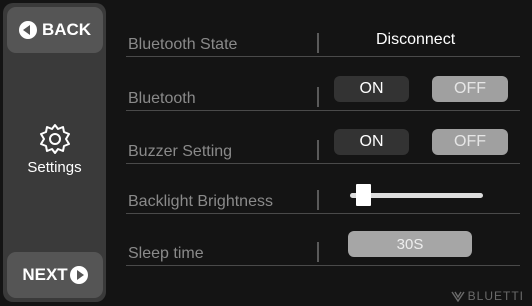 The image size is (532, 306). What do you see at coordinates (54, 139) in the screenshot?
I see `gear-icon` at bounding box center [54, 139].